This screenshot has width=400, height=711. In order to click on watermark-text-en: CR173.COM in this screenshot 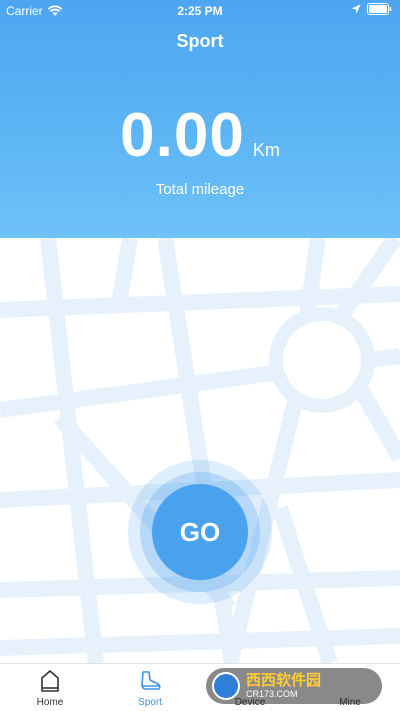, I will do `click(272, 693)`.